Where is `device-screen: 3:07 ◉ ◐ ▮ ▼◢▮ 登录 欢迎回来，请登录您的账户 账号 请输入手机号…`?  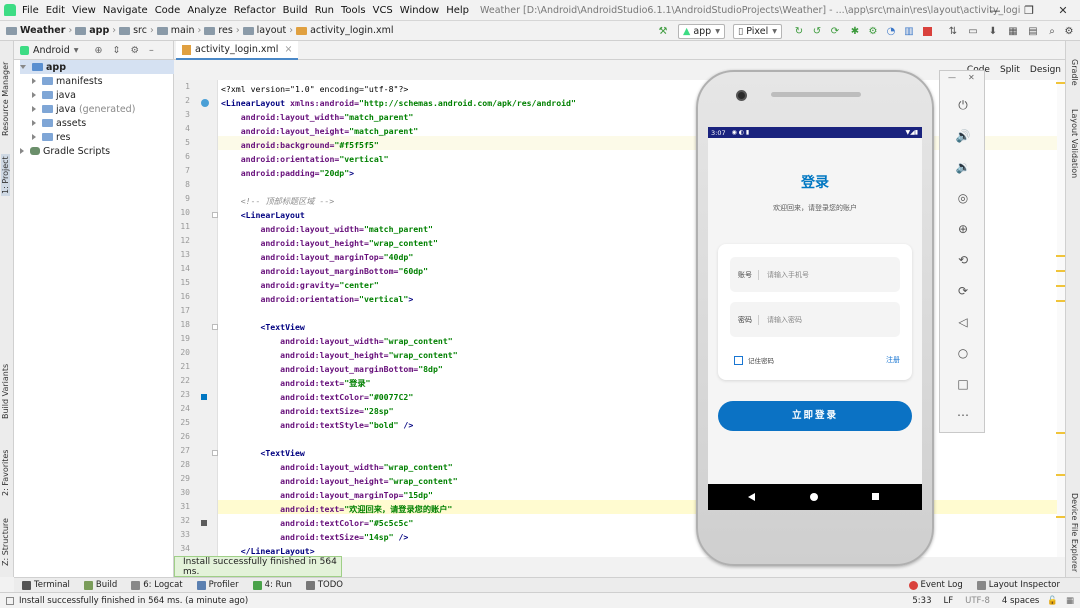
device-screen: 3:07 ◉ ◐ ▮ ▼◢▮ 登录 欢迎回来，请登录您的账户 账号 请输入手机号… is located at coordinates (815, 318).